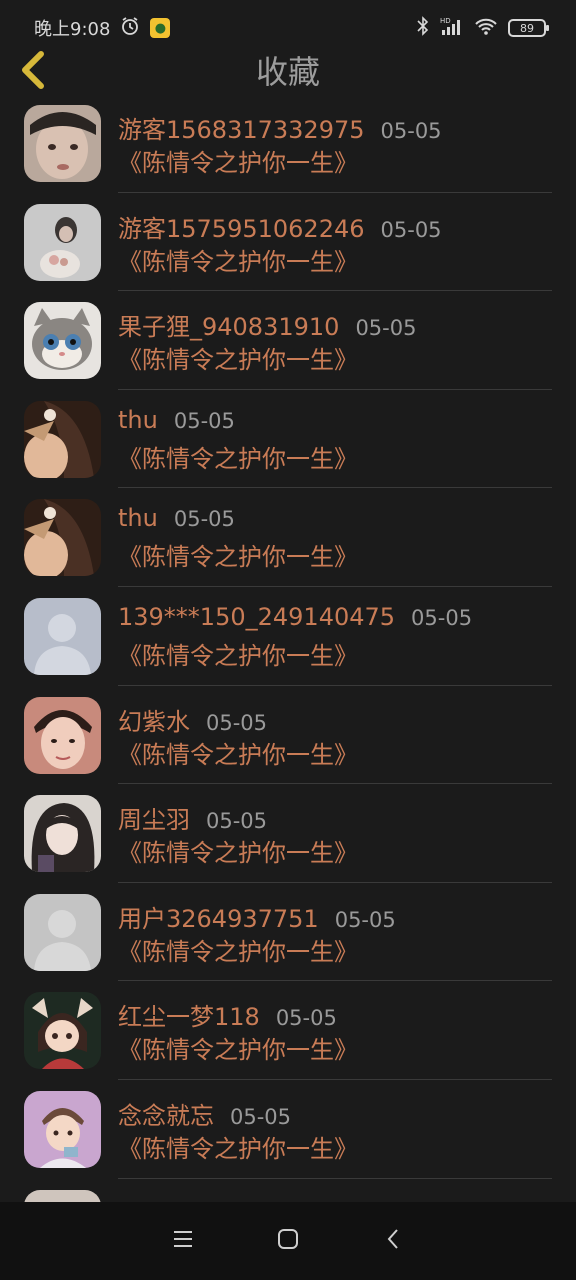 This screenshot has height=1280, width=576. I want to click on page-title: 收藏, so click(287, 72).